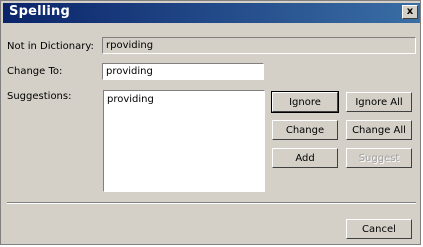 The height and width of the screenshot is (247, 423). What do you see at coordinates (183, 71) in the screenshot?
I see `change-to-input` at bounding box center [183, 71].